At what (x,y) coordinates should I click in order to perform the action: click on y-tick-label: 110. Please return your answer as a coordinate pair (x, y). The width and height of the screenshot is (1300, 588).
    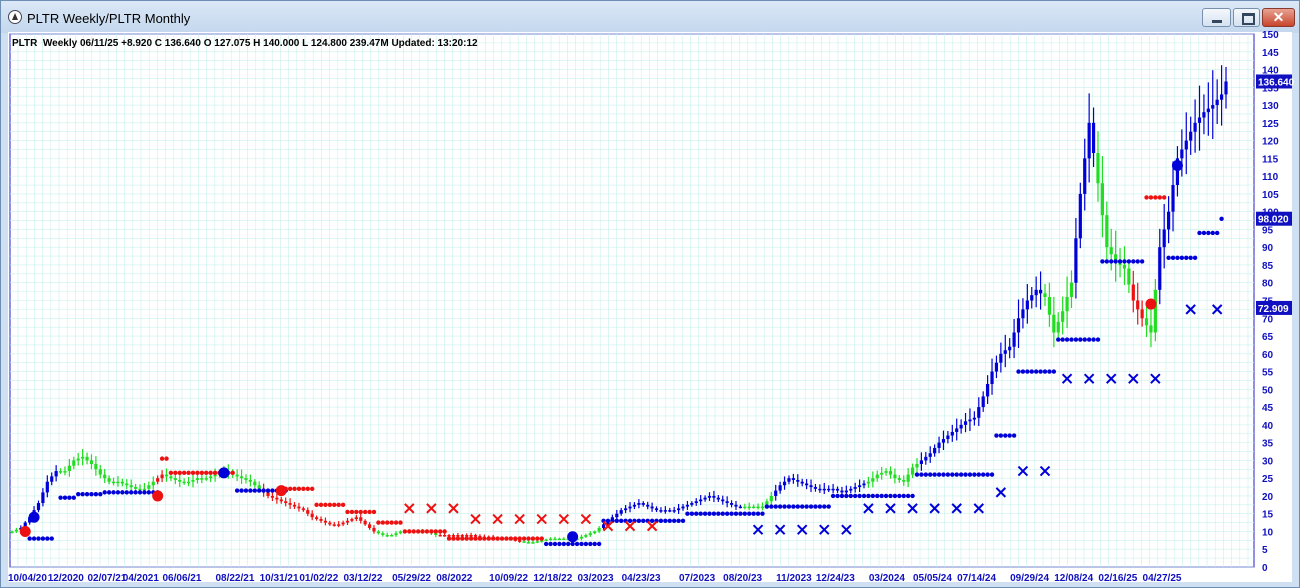
    Looking at the image, I should click on (1270, 177).